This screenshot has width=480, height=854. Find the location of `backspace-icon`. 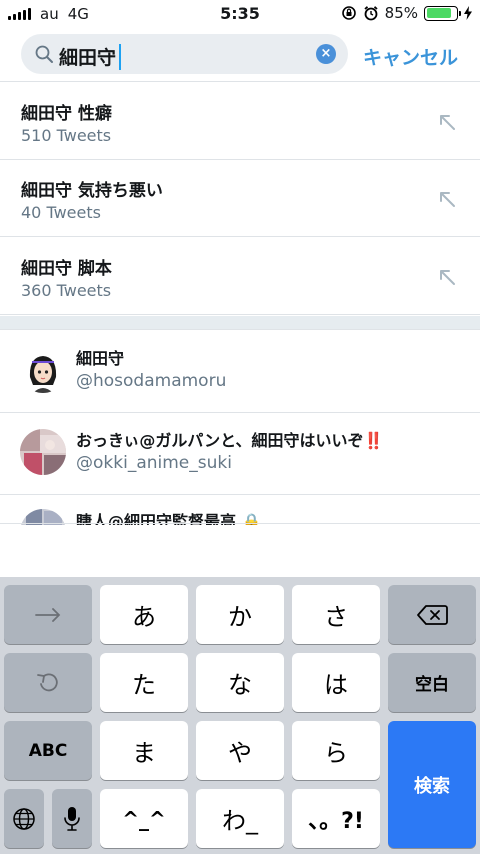

backspace-icon is located at coordinates (432, 614).